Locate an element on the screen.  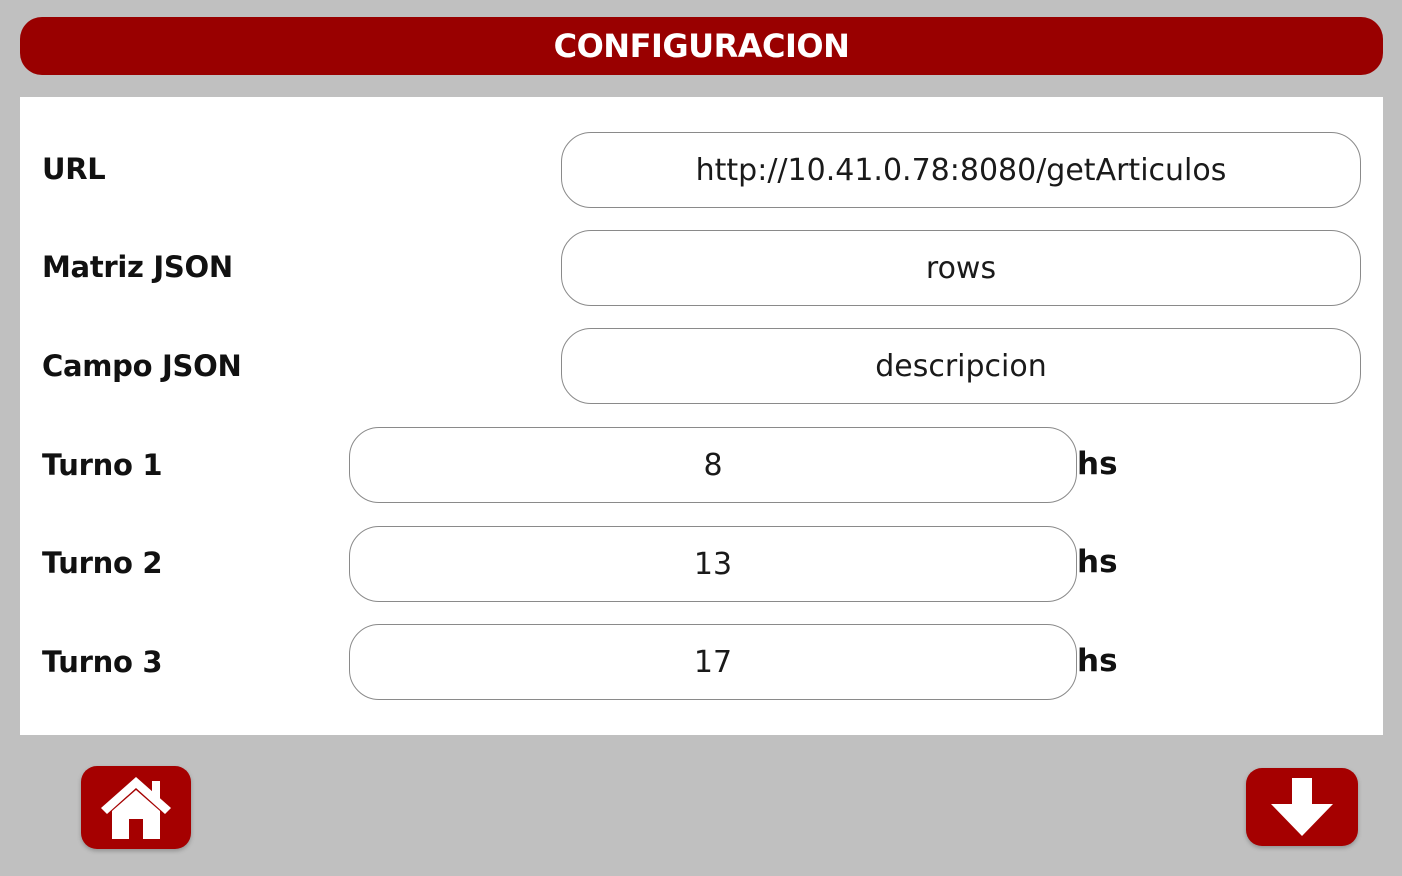
shift-3-label: Turno 3 is located at coordinates (102, 662).